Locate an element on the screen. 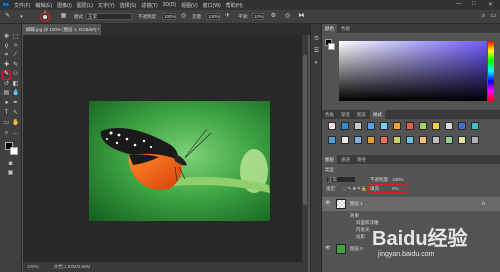 The width and height of the screenshot is (500, 272). menu-view: 视图(V) is located at coordinates (189, 5).